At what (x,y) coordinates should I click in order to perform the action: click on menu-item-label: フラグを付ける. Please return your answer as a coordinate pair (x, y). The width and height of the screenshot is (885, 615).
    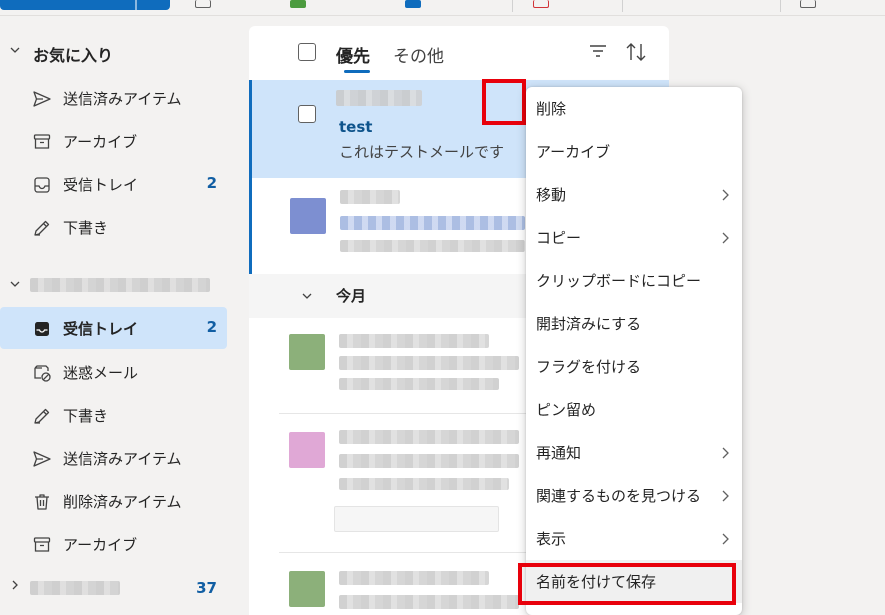
    Looking at the image, I should click on (589, 367).